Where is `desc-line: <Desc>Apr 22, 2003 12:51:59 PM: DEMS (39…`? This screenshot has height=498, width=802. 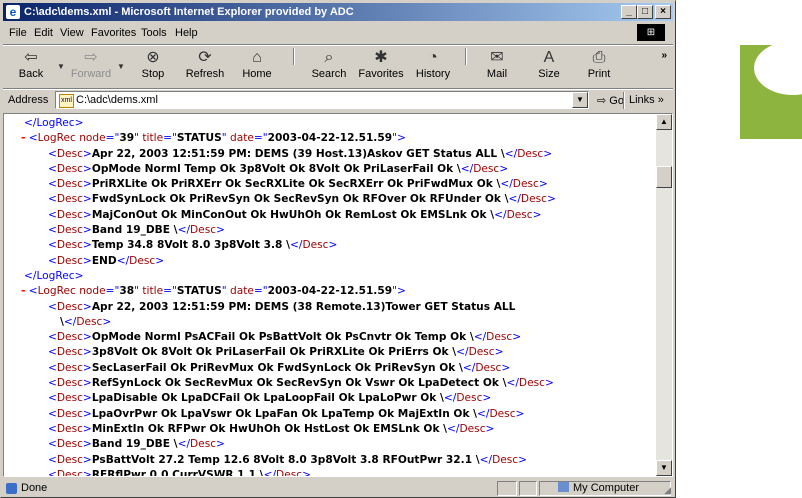
desc-line: <Desc>Apr 22, 2003 12:51:59 PM: DEMS (39… is located at coordinates (300, 153).